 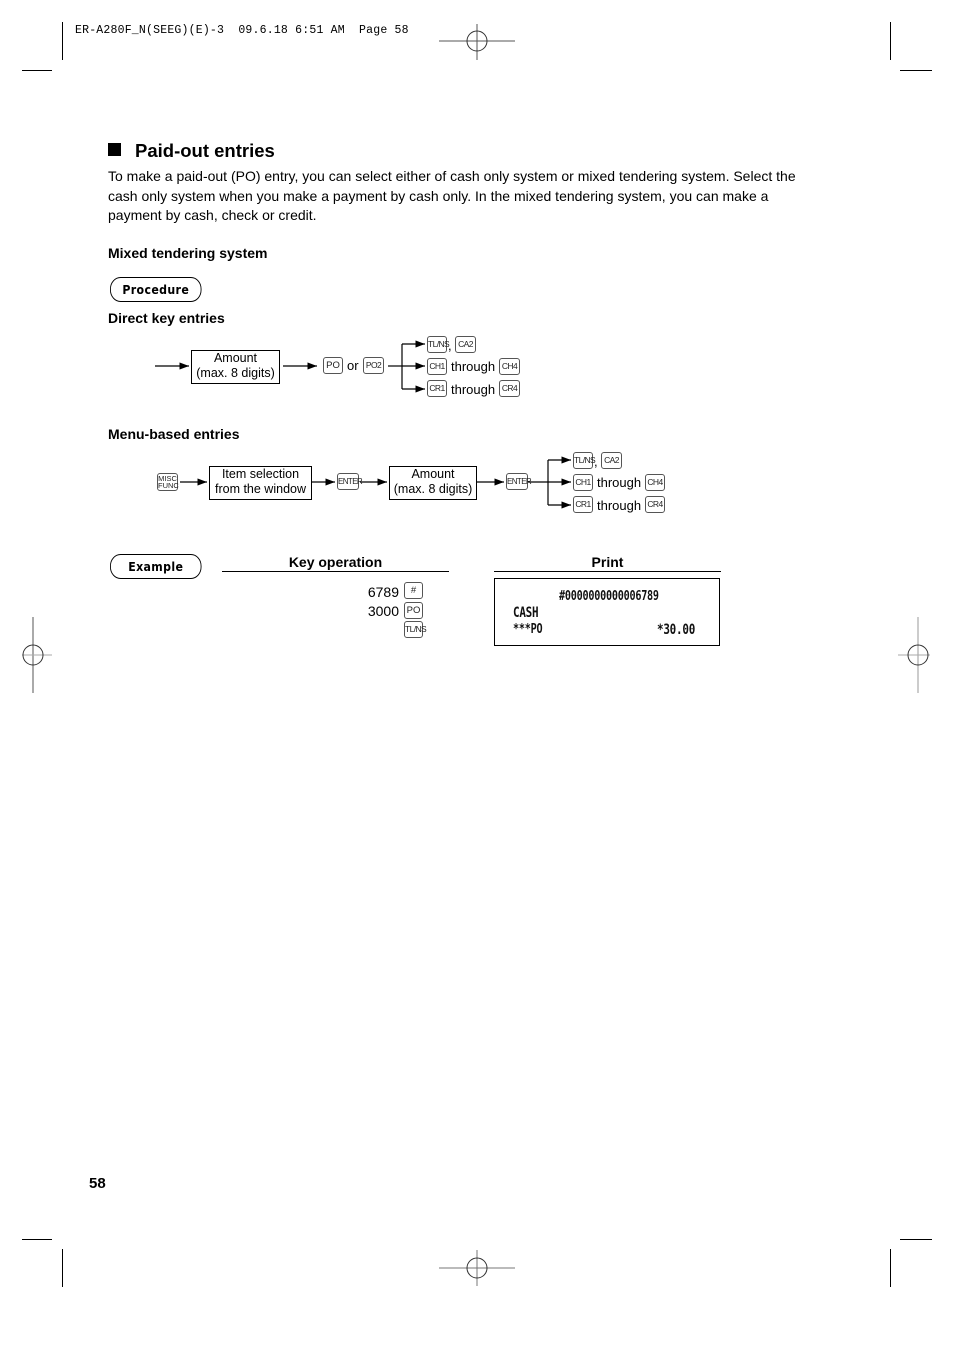 I want to click on key-operation-header: Key operation, so click(x=335, y=562).